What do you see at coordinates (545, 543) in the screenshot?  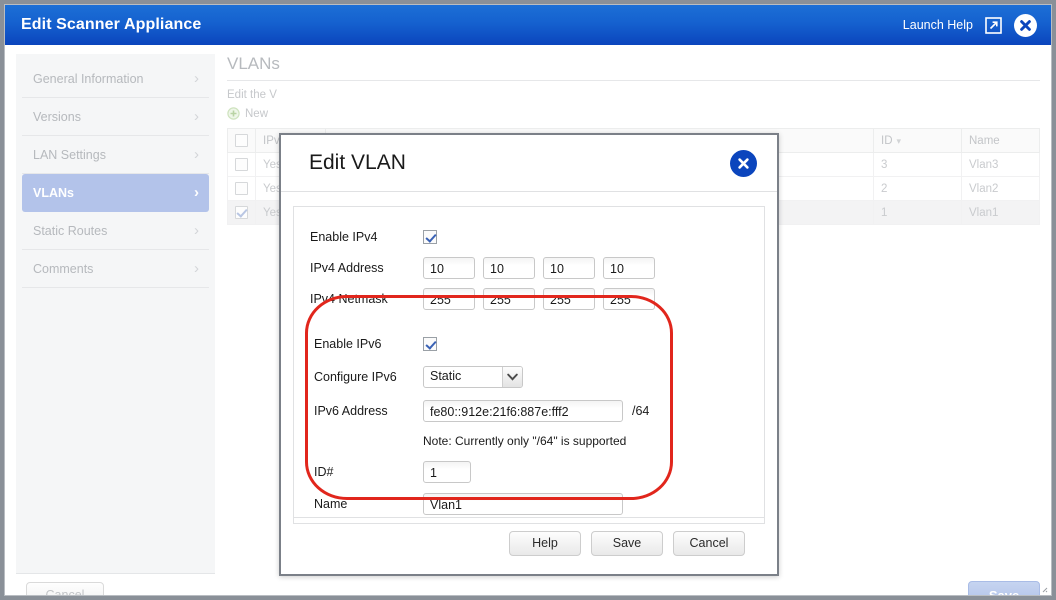 I see `help-button: Help` at bounding box center [545, 543].